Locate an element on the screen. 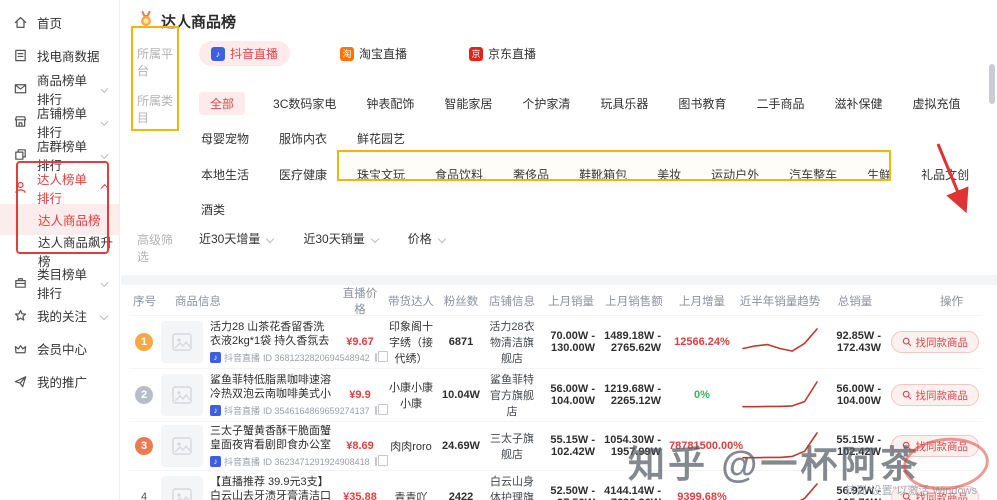  sidebar-item-3: 店铺榜单排行 is located at coordinates (59, 122).